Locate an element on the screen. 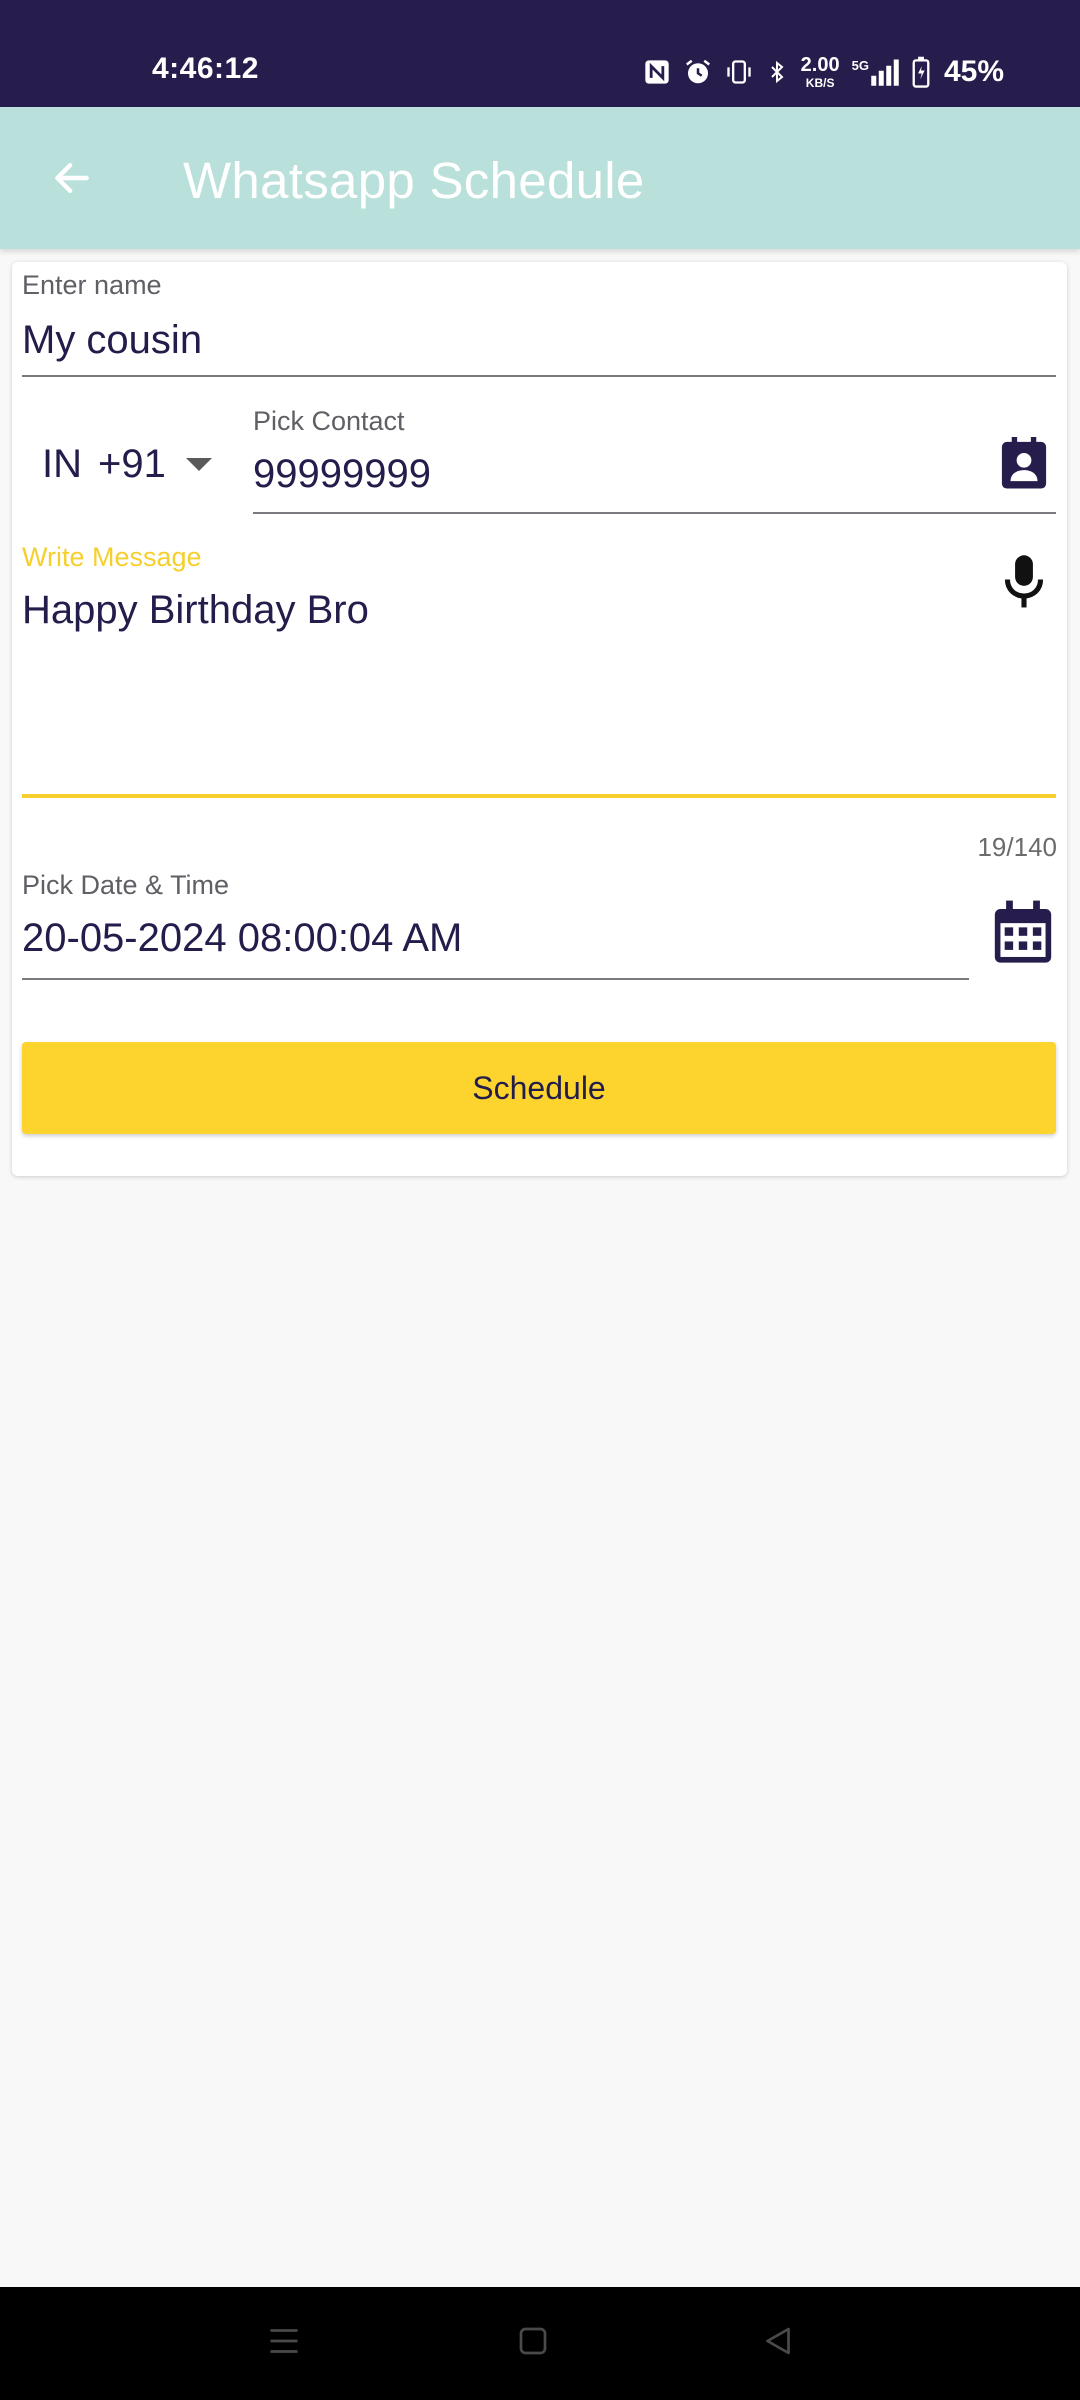 Image resolution: width=1080 pixels, height=2400 pixels. datetime-label: Pick Date & Time is located at coordinates (126, 885).